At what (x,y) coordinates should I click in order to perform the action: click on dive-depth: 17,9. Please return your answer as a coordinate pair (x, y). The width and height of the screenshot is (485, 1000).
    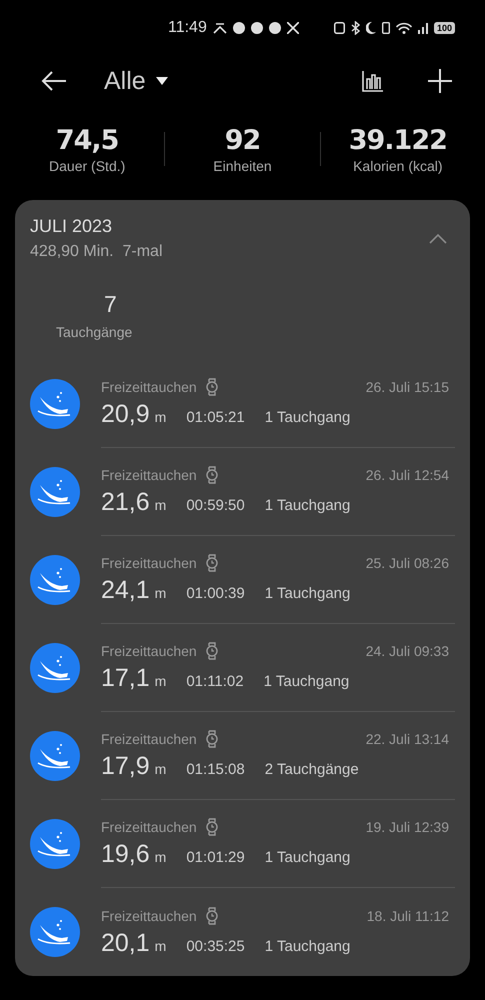
    Looking at the image, I should click on (125, 766).